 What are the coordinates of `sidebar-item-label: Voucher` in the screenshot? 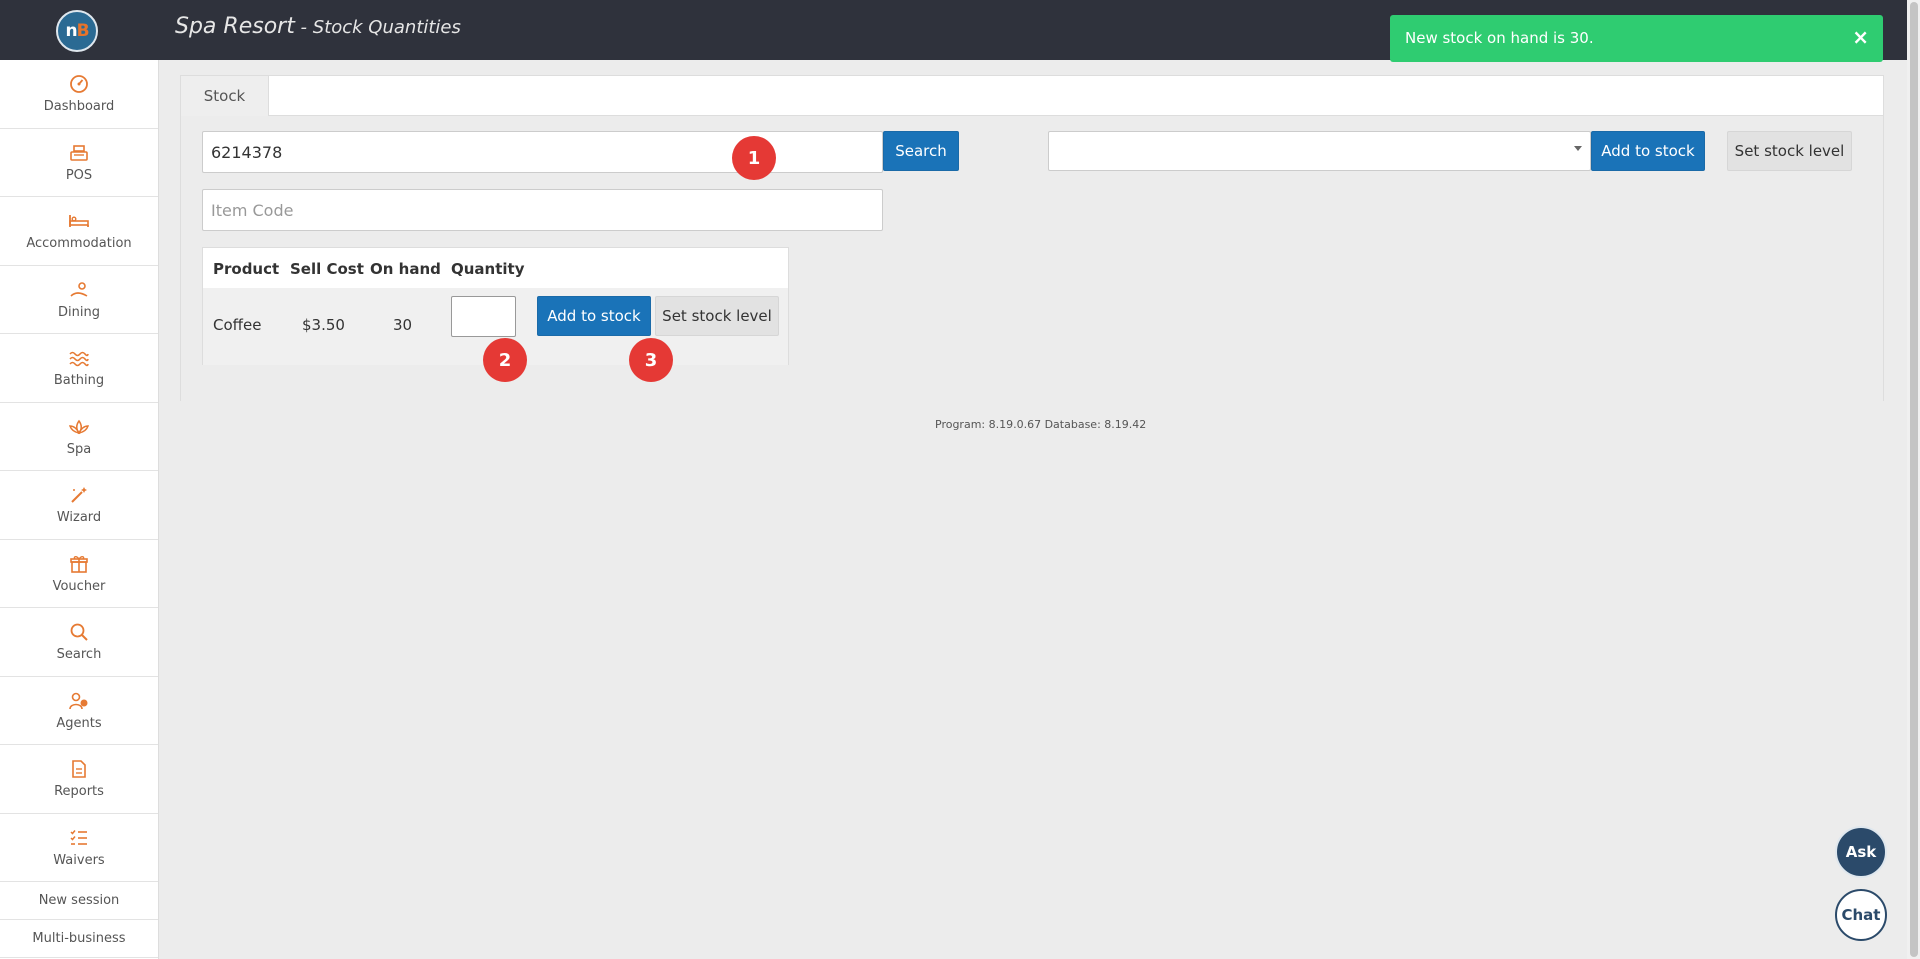 It's located at (79, 586).